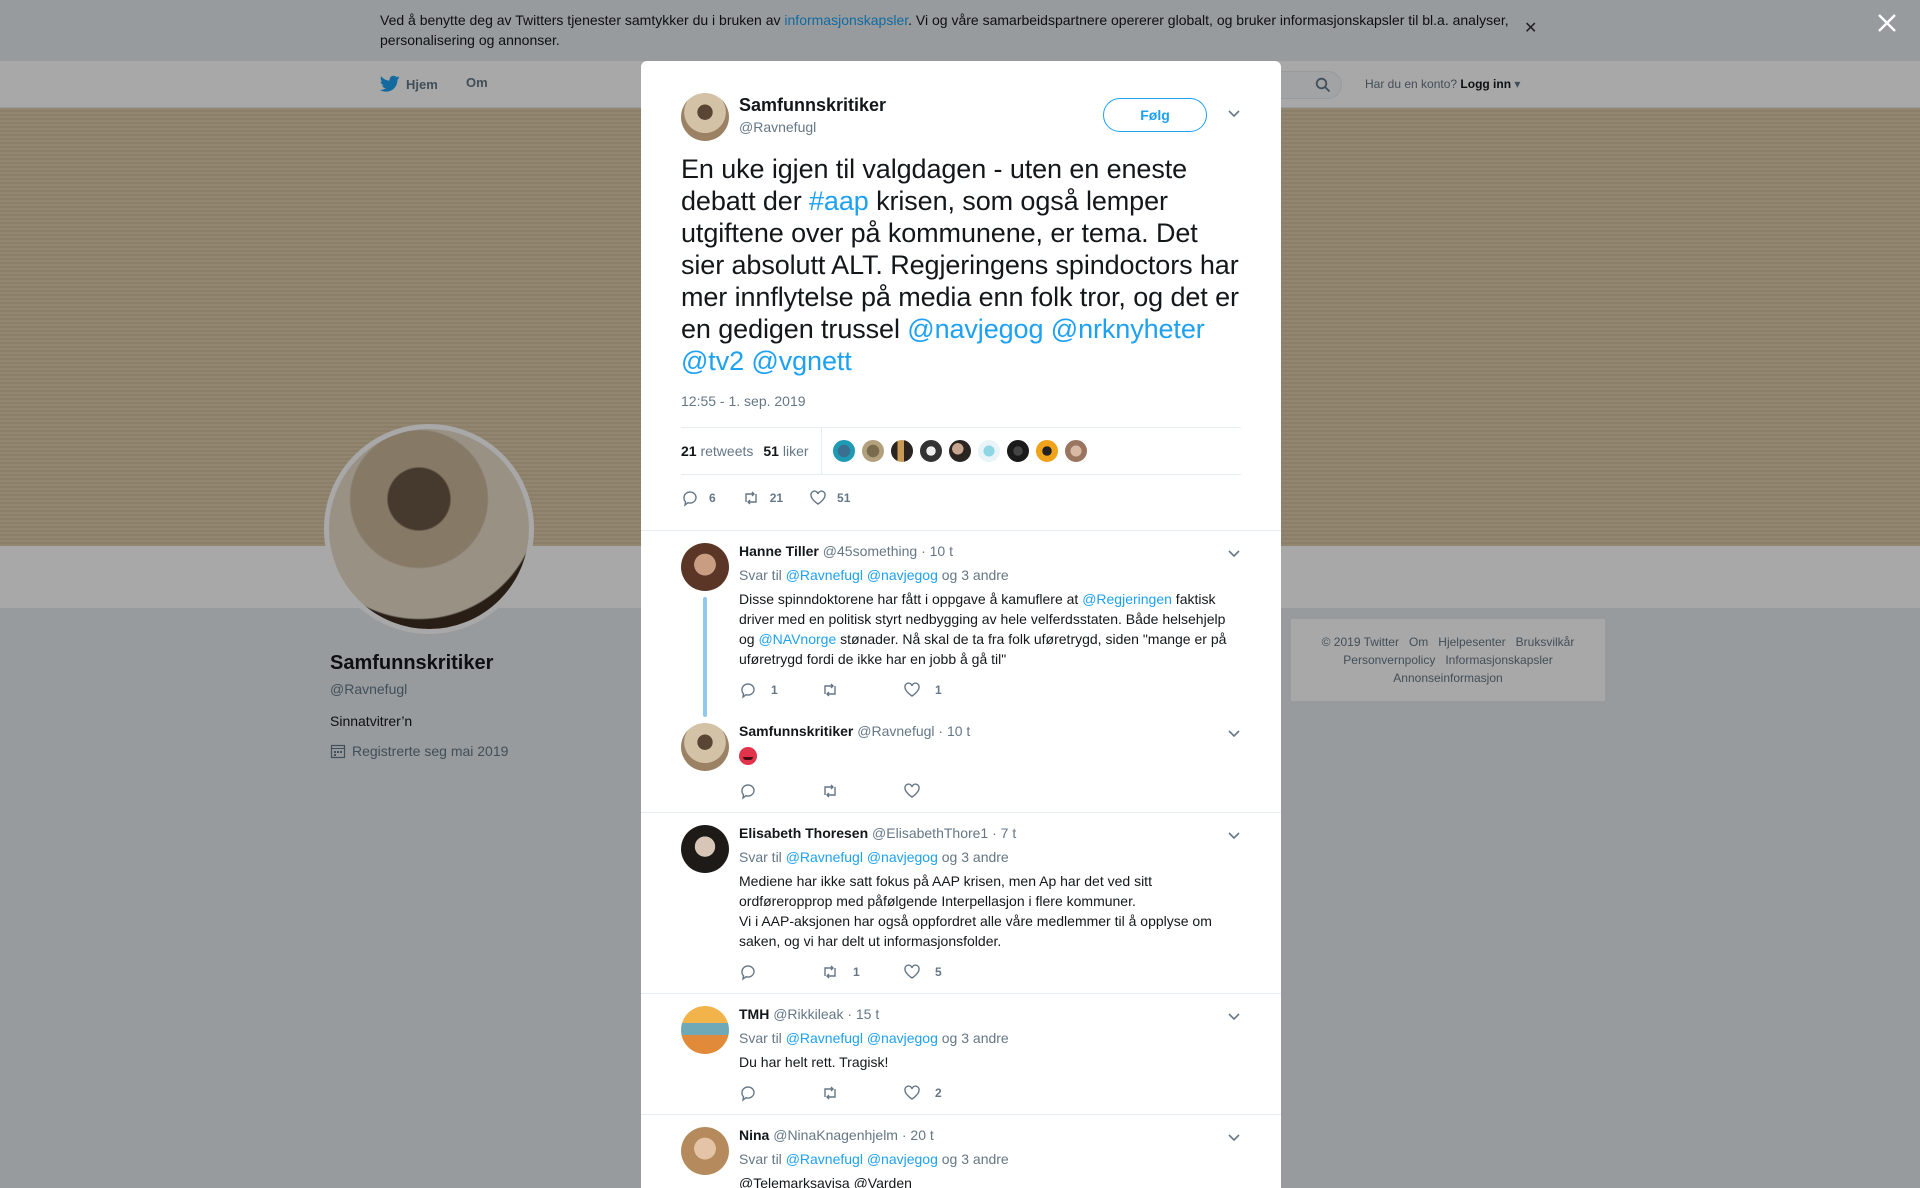  I want to click on reply-author-name: Nina, so click(754, 1135).